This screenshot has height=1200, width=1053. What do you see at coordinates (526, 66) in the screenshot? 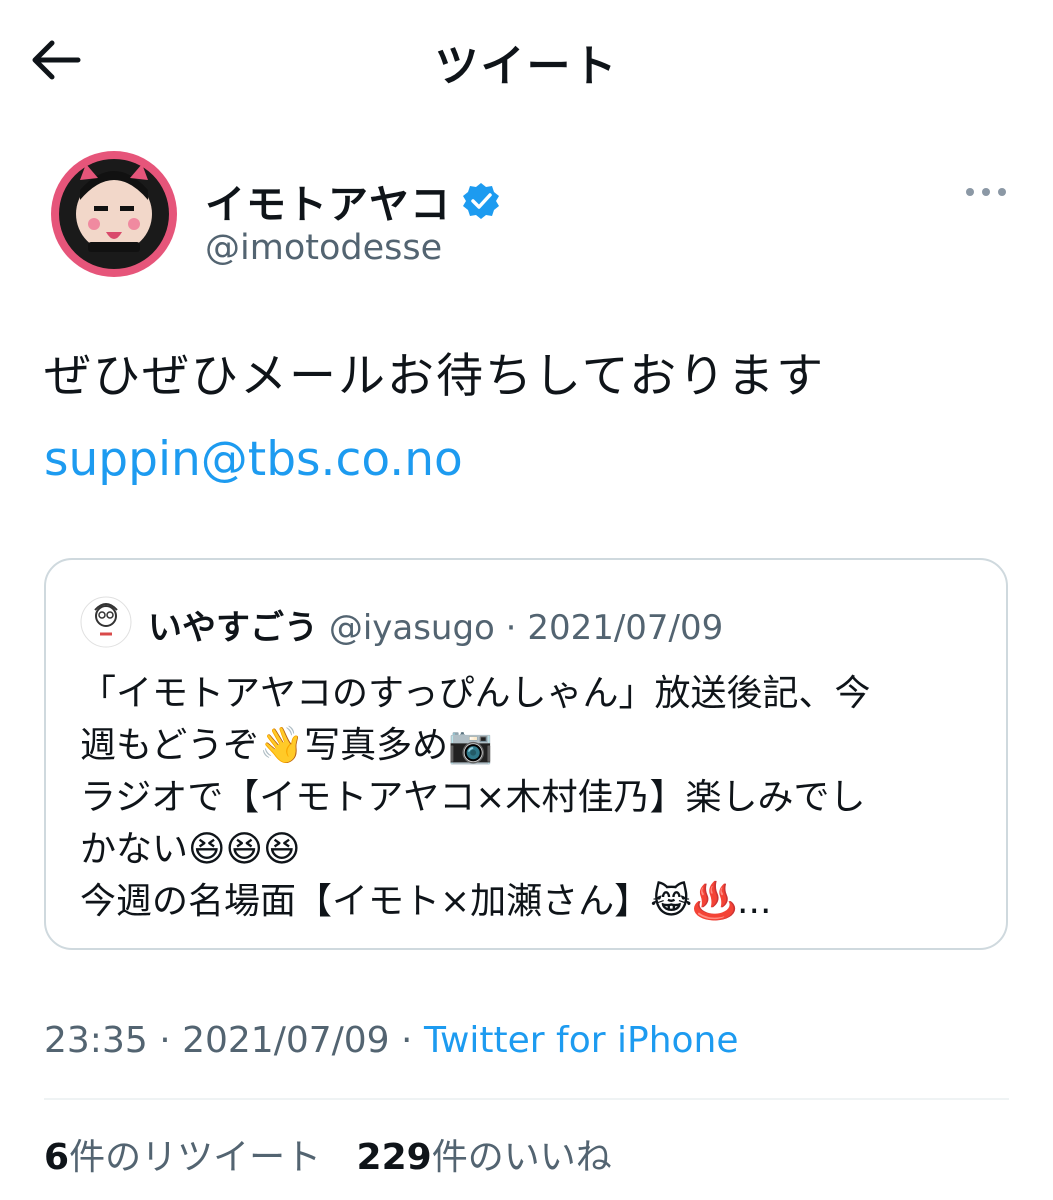
I see `page-title: ツイート` at bounding box center [526, 66].